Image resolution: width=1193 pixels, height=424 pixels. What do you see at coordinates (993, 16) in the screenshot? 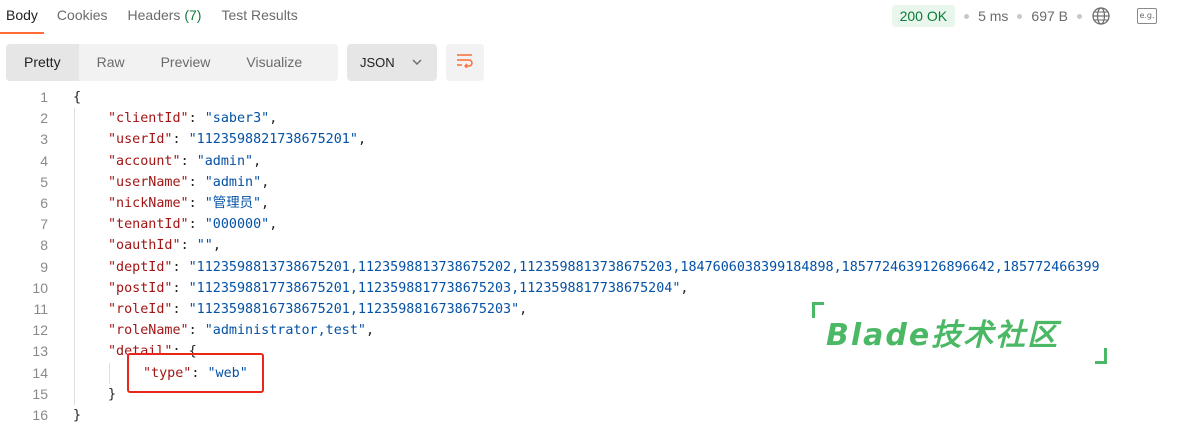
I see `response-time: 5 ms` at bounding box center [993, 16].